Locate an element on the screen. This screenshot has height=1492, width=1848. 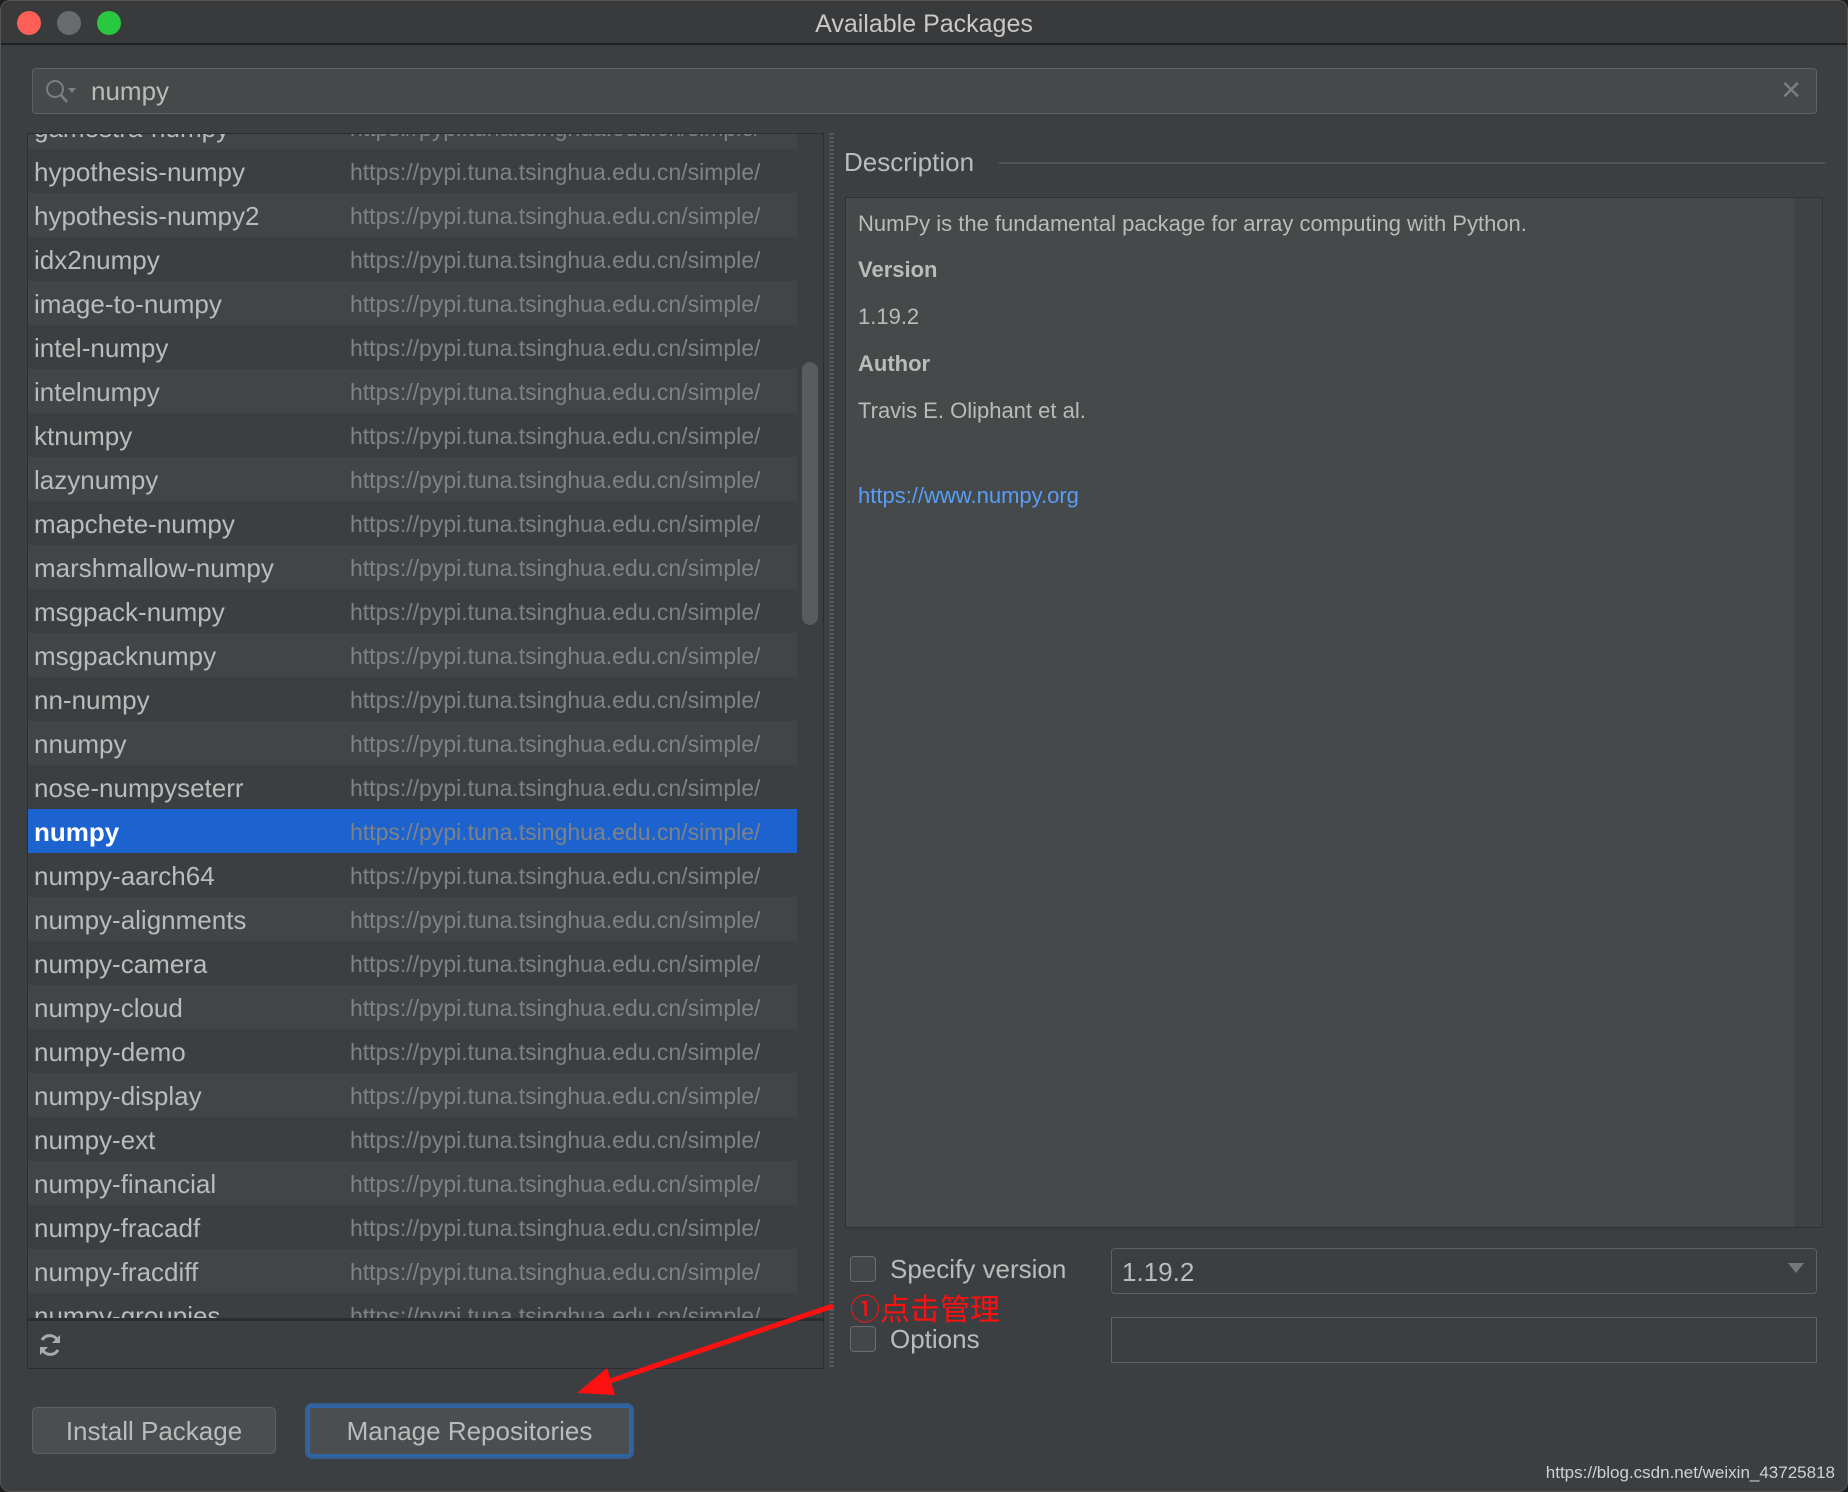
manage-repositories-button: Manage Repositories is located at coordinates (469, 1431).